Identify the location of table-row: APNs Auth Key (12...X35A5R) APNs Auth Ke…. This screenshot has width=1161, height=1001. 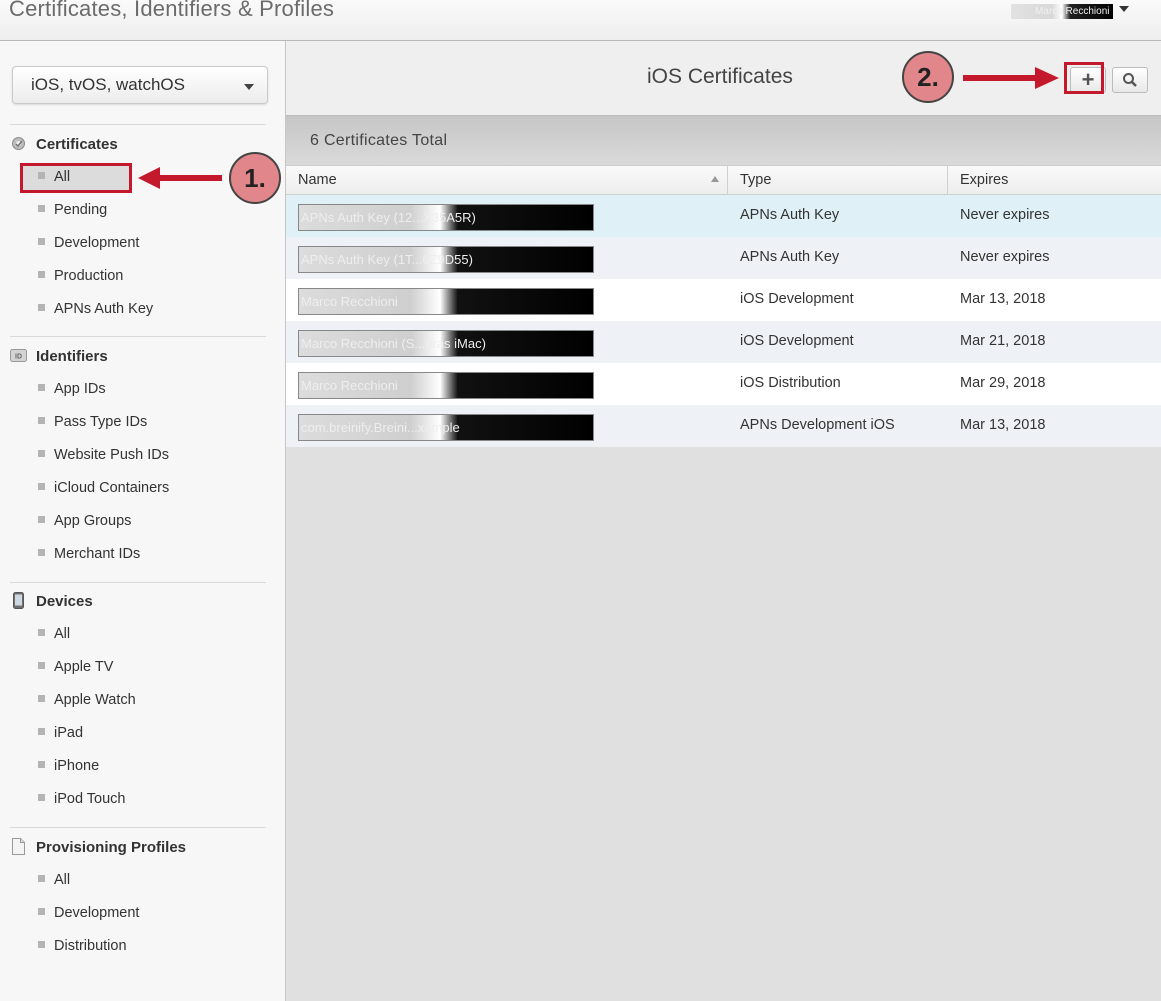
(723, 216).